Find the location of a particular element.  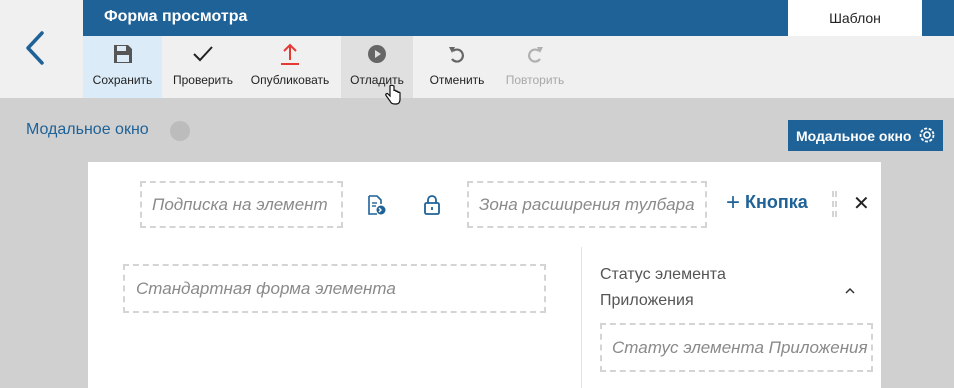

cursor-hand-icon is located at coordinates (393, 94).